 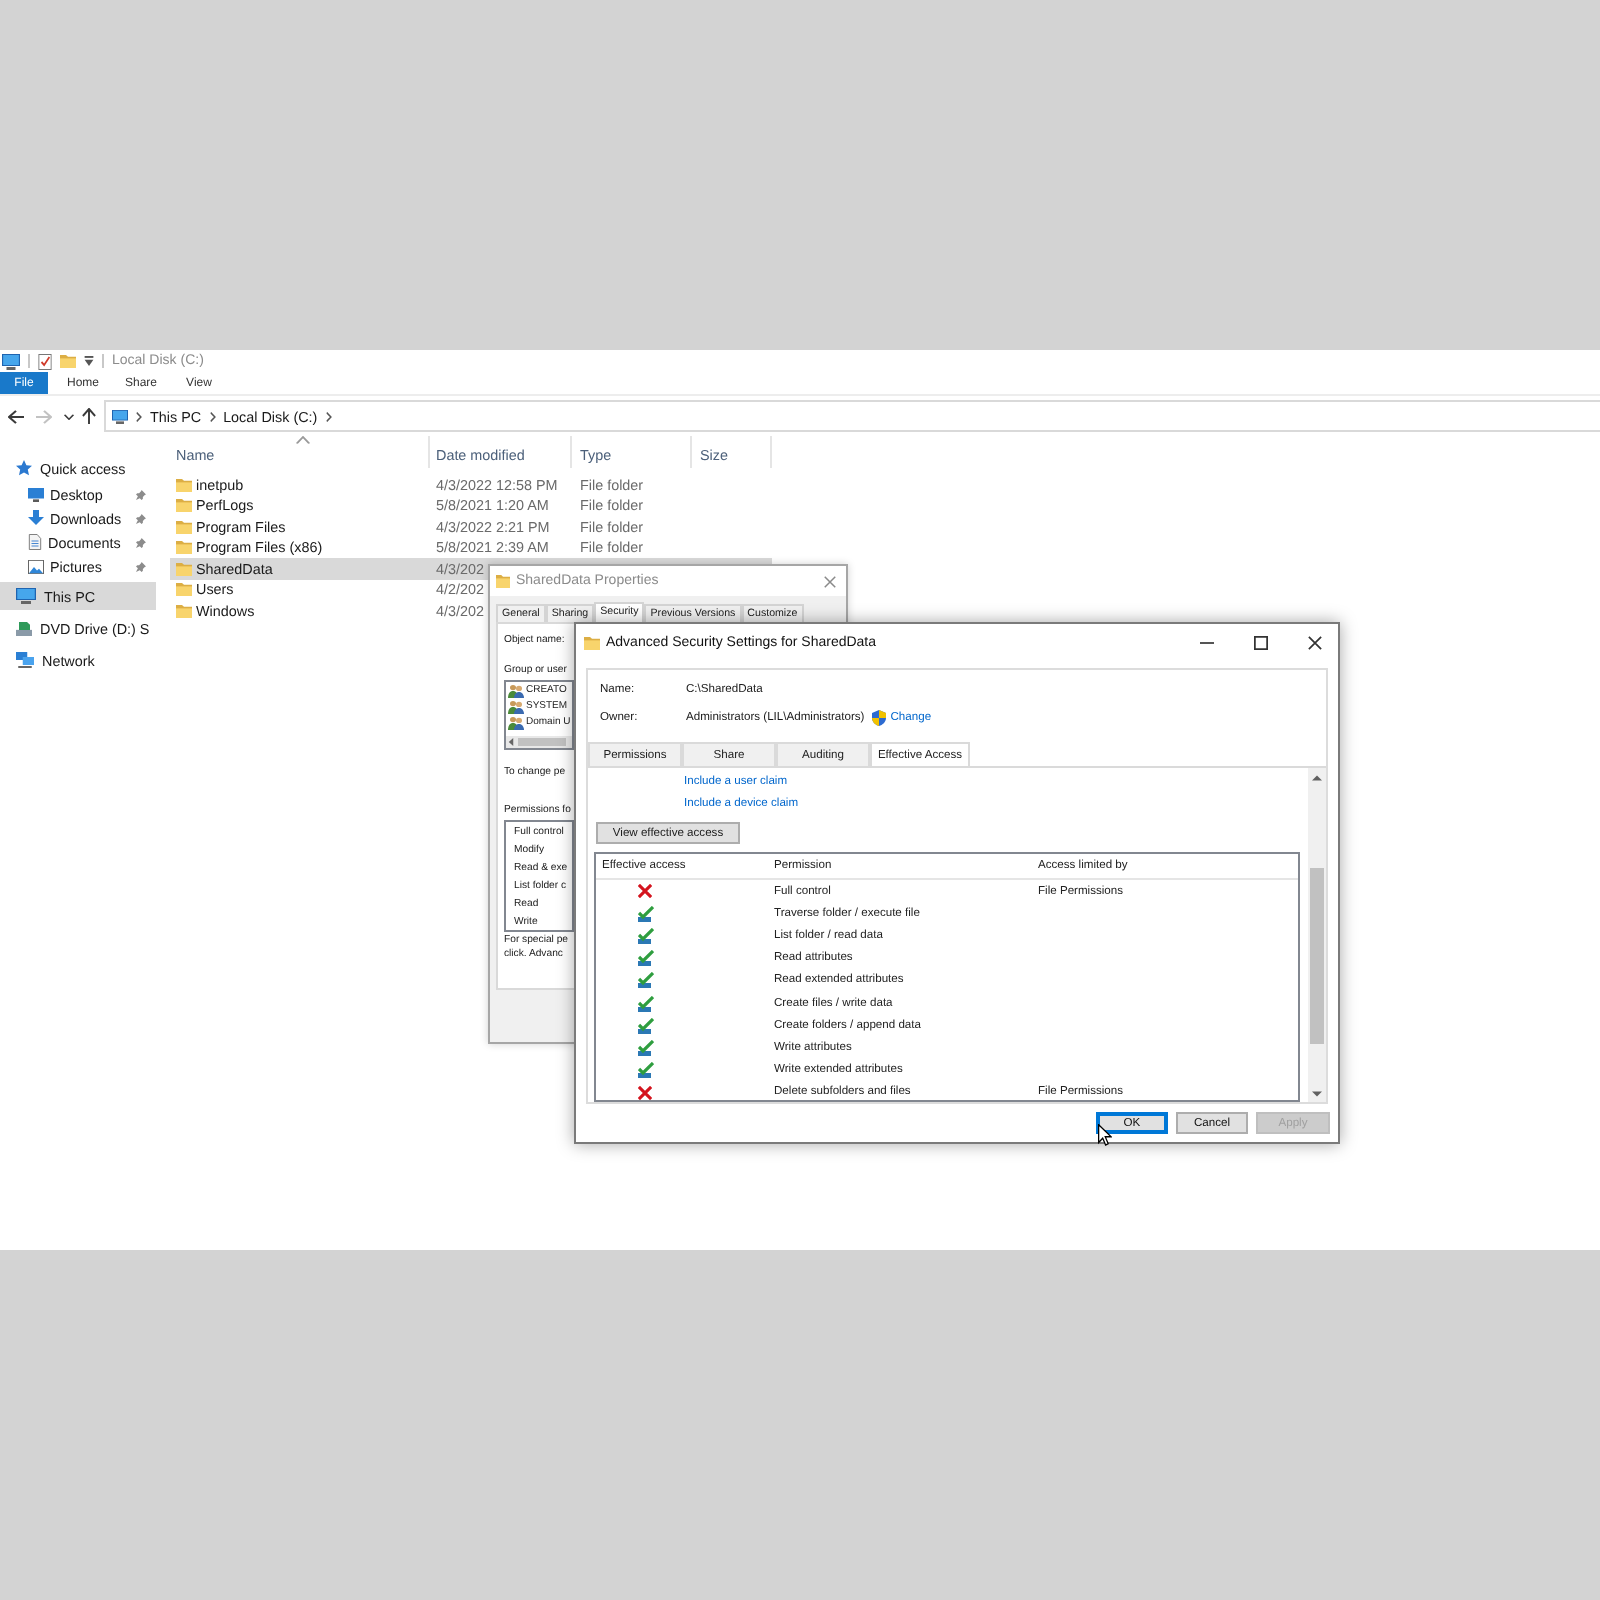 I want to click on desktop-icon, so click(x=36, y=494).